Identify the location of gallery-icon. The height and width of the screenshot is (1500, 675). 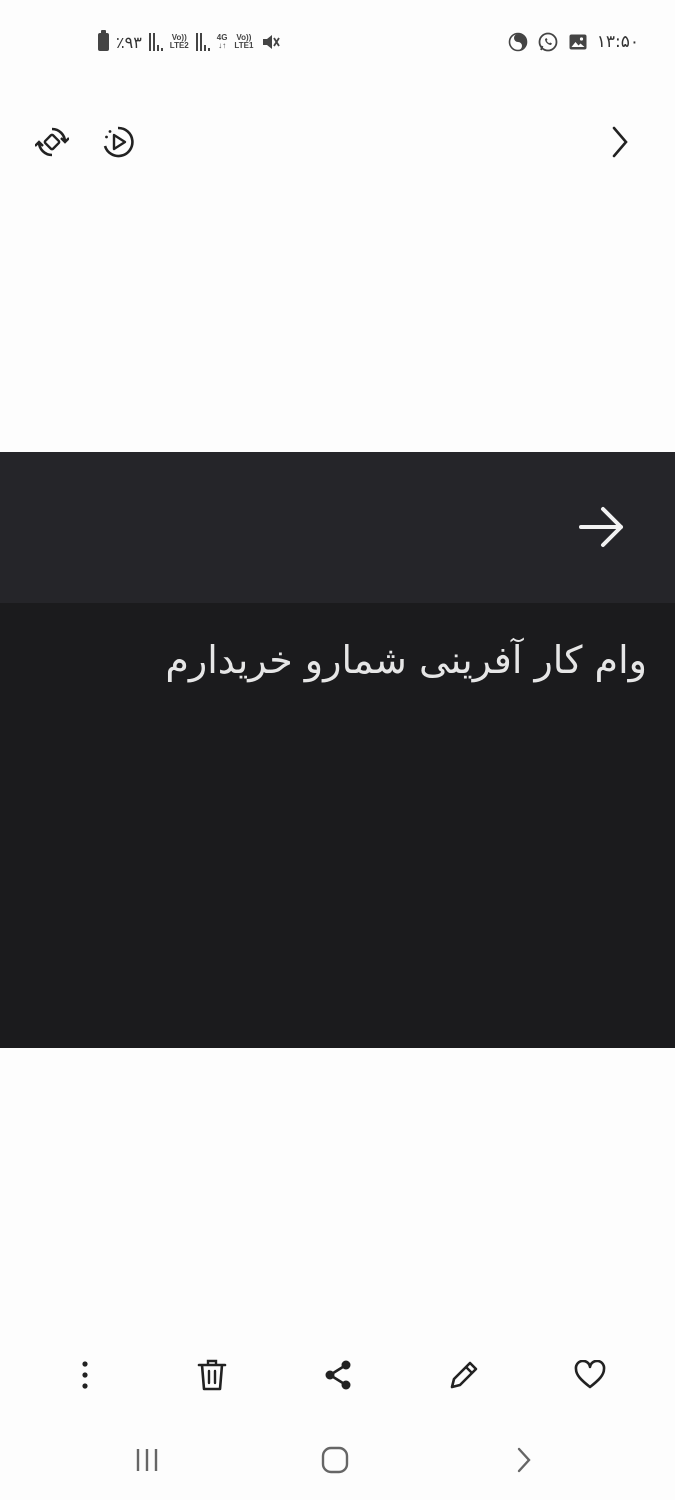
(578, 42).